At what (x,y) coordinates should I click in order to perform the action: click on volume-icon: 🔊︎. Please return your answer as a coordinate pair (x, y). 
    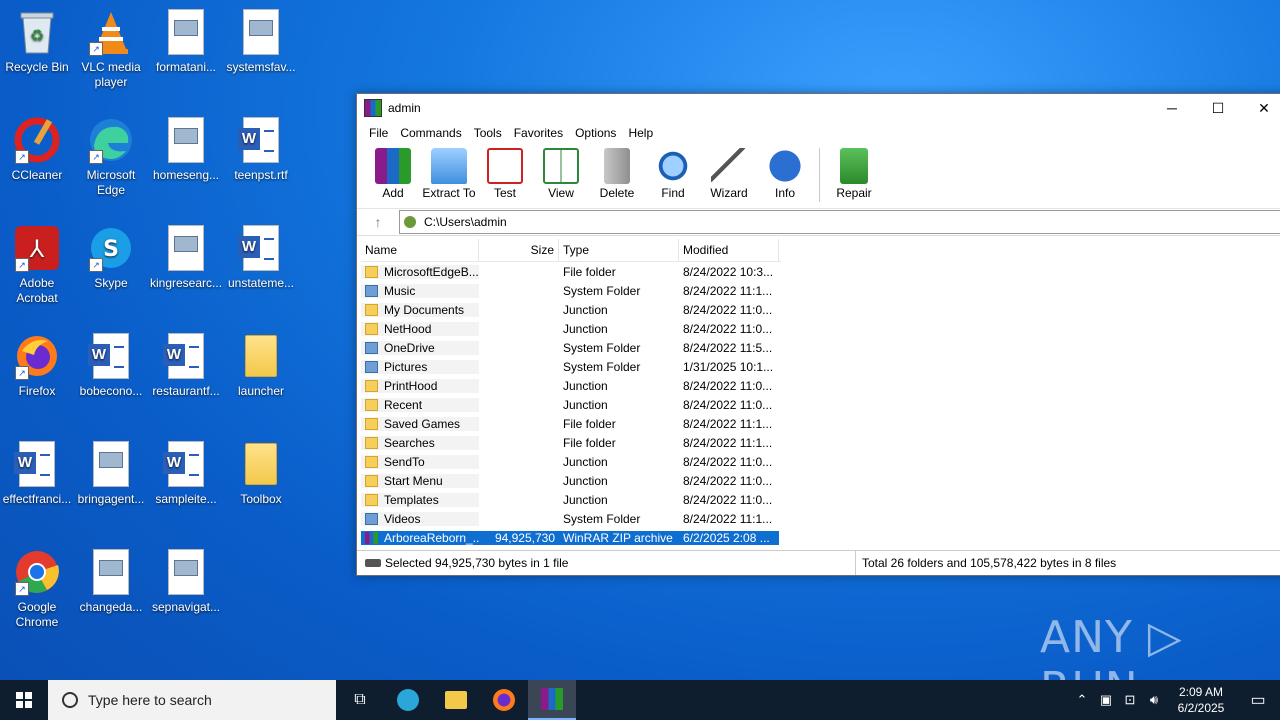
    Looking at the image, I should click on (1154, 700).